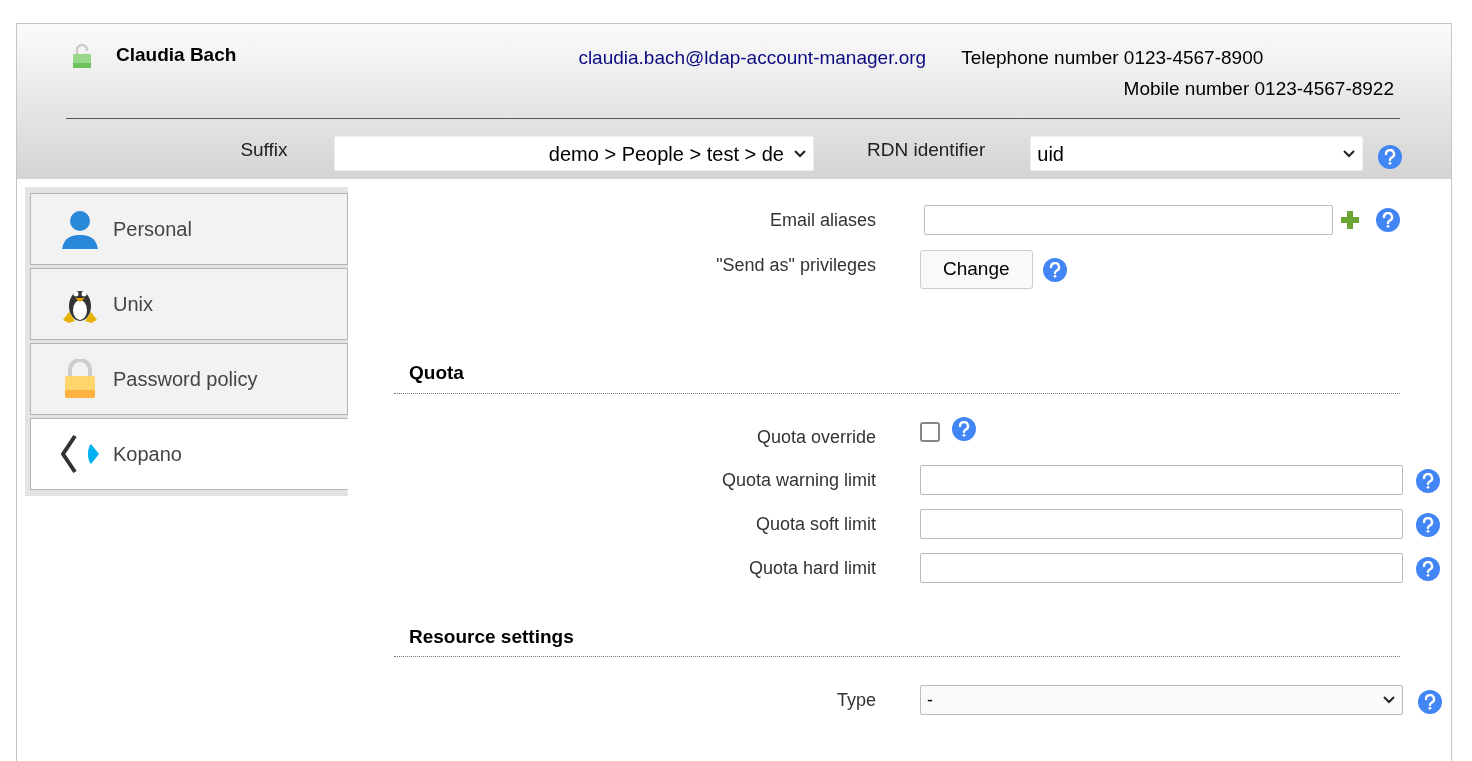 The image size is (1472, 761). What do you see at coordinates (82, 56) in the screenshot?
I see `open-padlock-icon` at bounding box center [82, 56].